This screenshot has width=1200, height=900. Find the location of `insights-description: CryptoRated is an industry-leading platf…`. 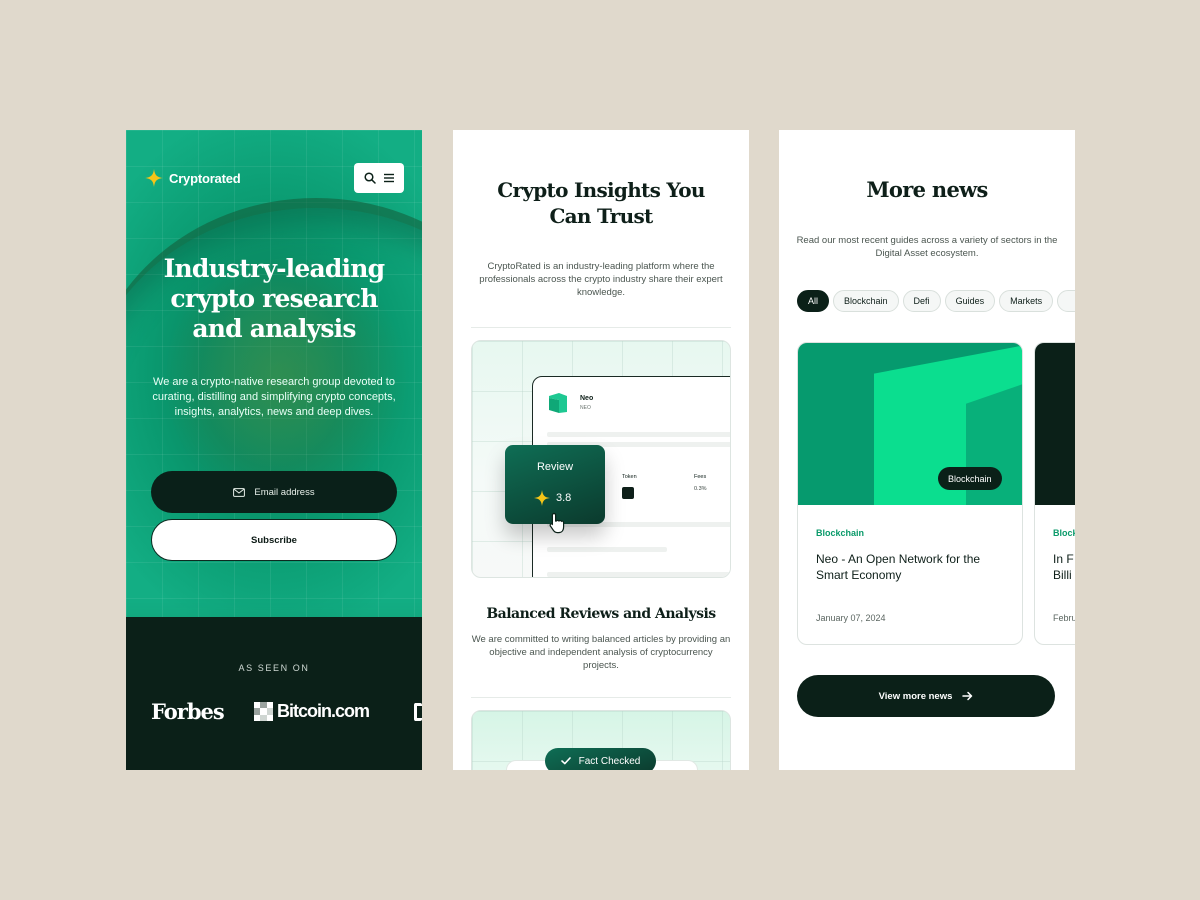

insights-description: CryptoRated is an industry-leading platf… is located at coordinates (601, 279).